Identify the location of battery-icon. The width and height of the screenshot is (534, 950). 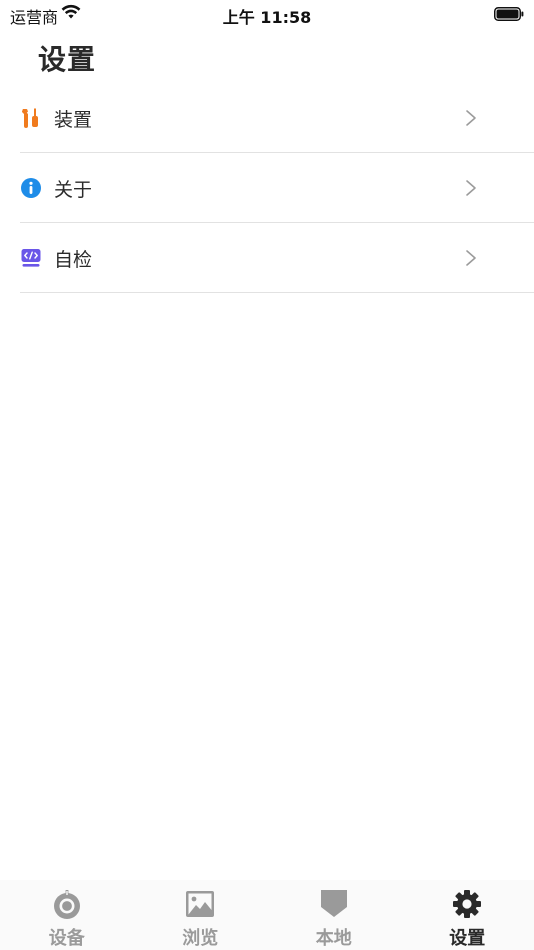
(509, 15).